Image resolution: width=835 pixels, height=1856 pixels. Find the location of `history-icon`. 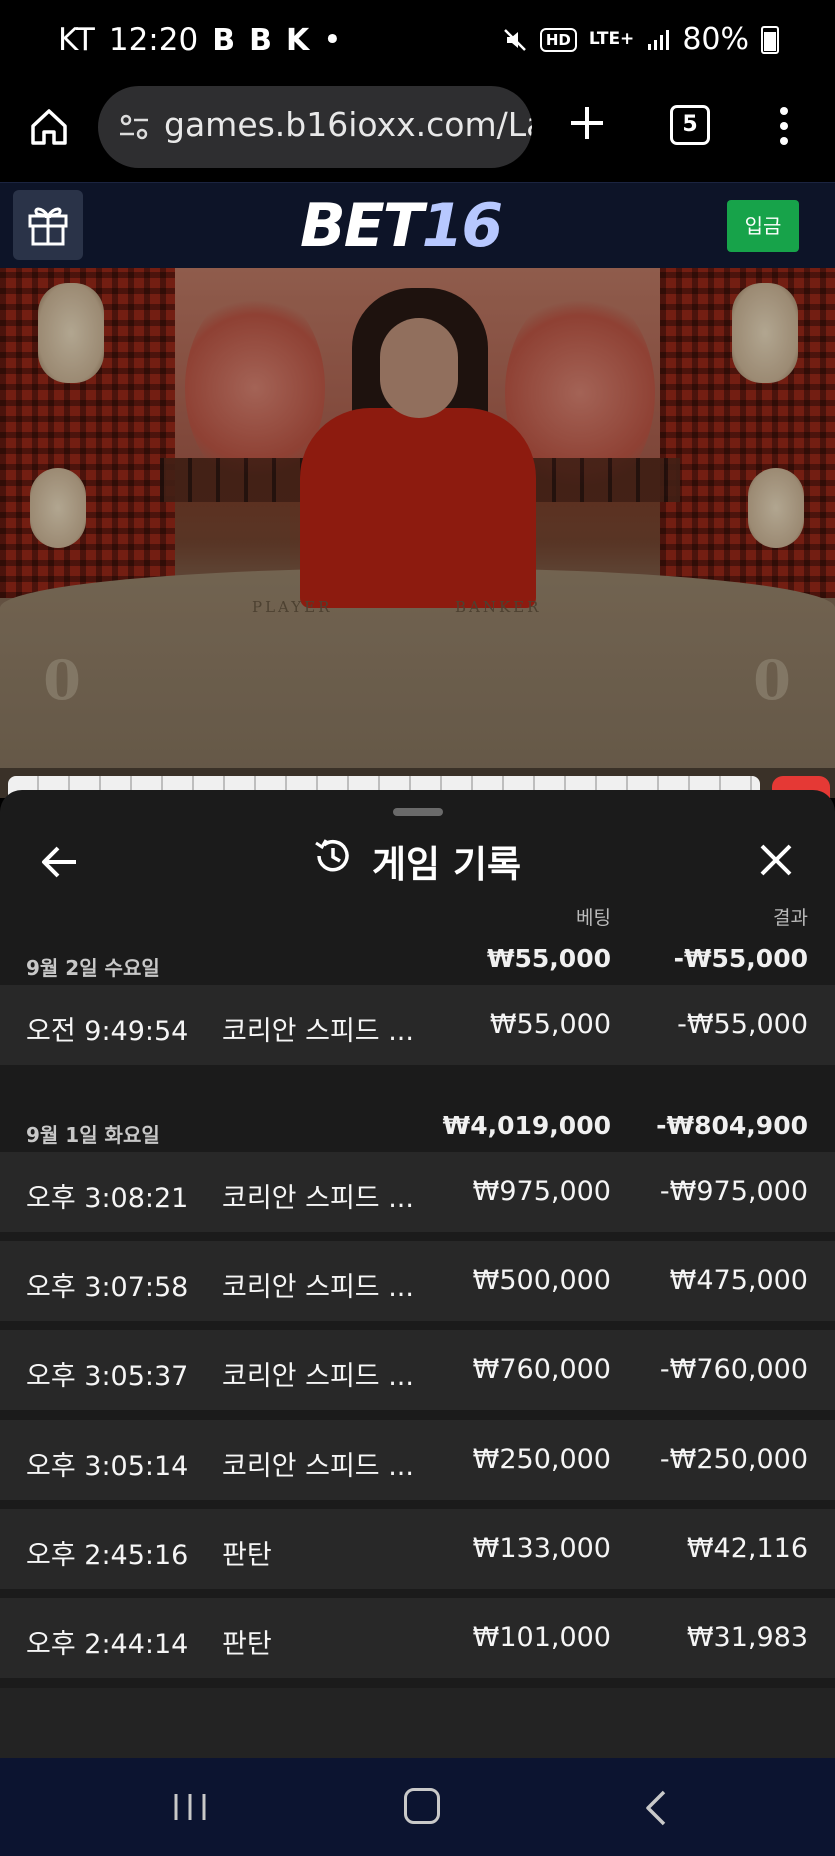

history-icon is located at coordinates (332, 855).